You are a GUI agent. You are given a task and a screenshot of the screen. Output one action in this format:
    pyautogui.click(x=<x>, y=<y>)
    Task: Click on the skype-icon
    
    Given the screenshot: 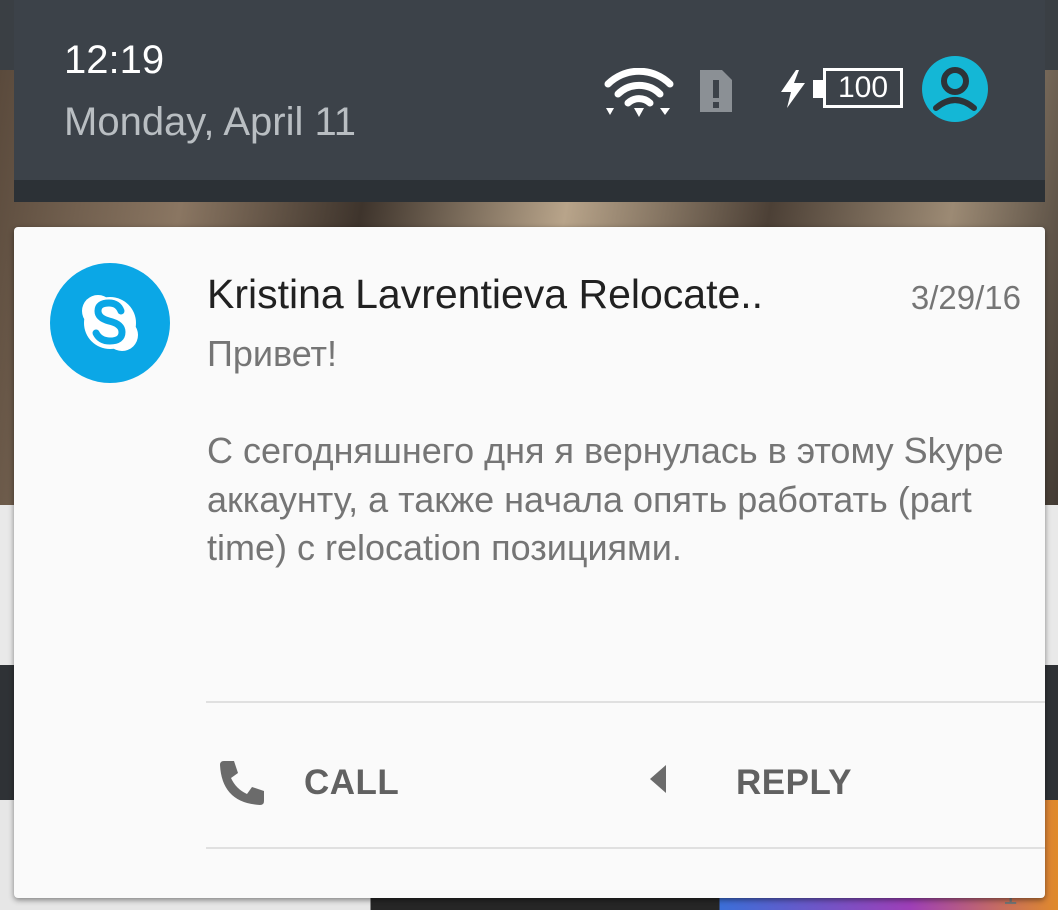 What is the action you would take?
    pyautogui.click(x=110, y=323)
    